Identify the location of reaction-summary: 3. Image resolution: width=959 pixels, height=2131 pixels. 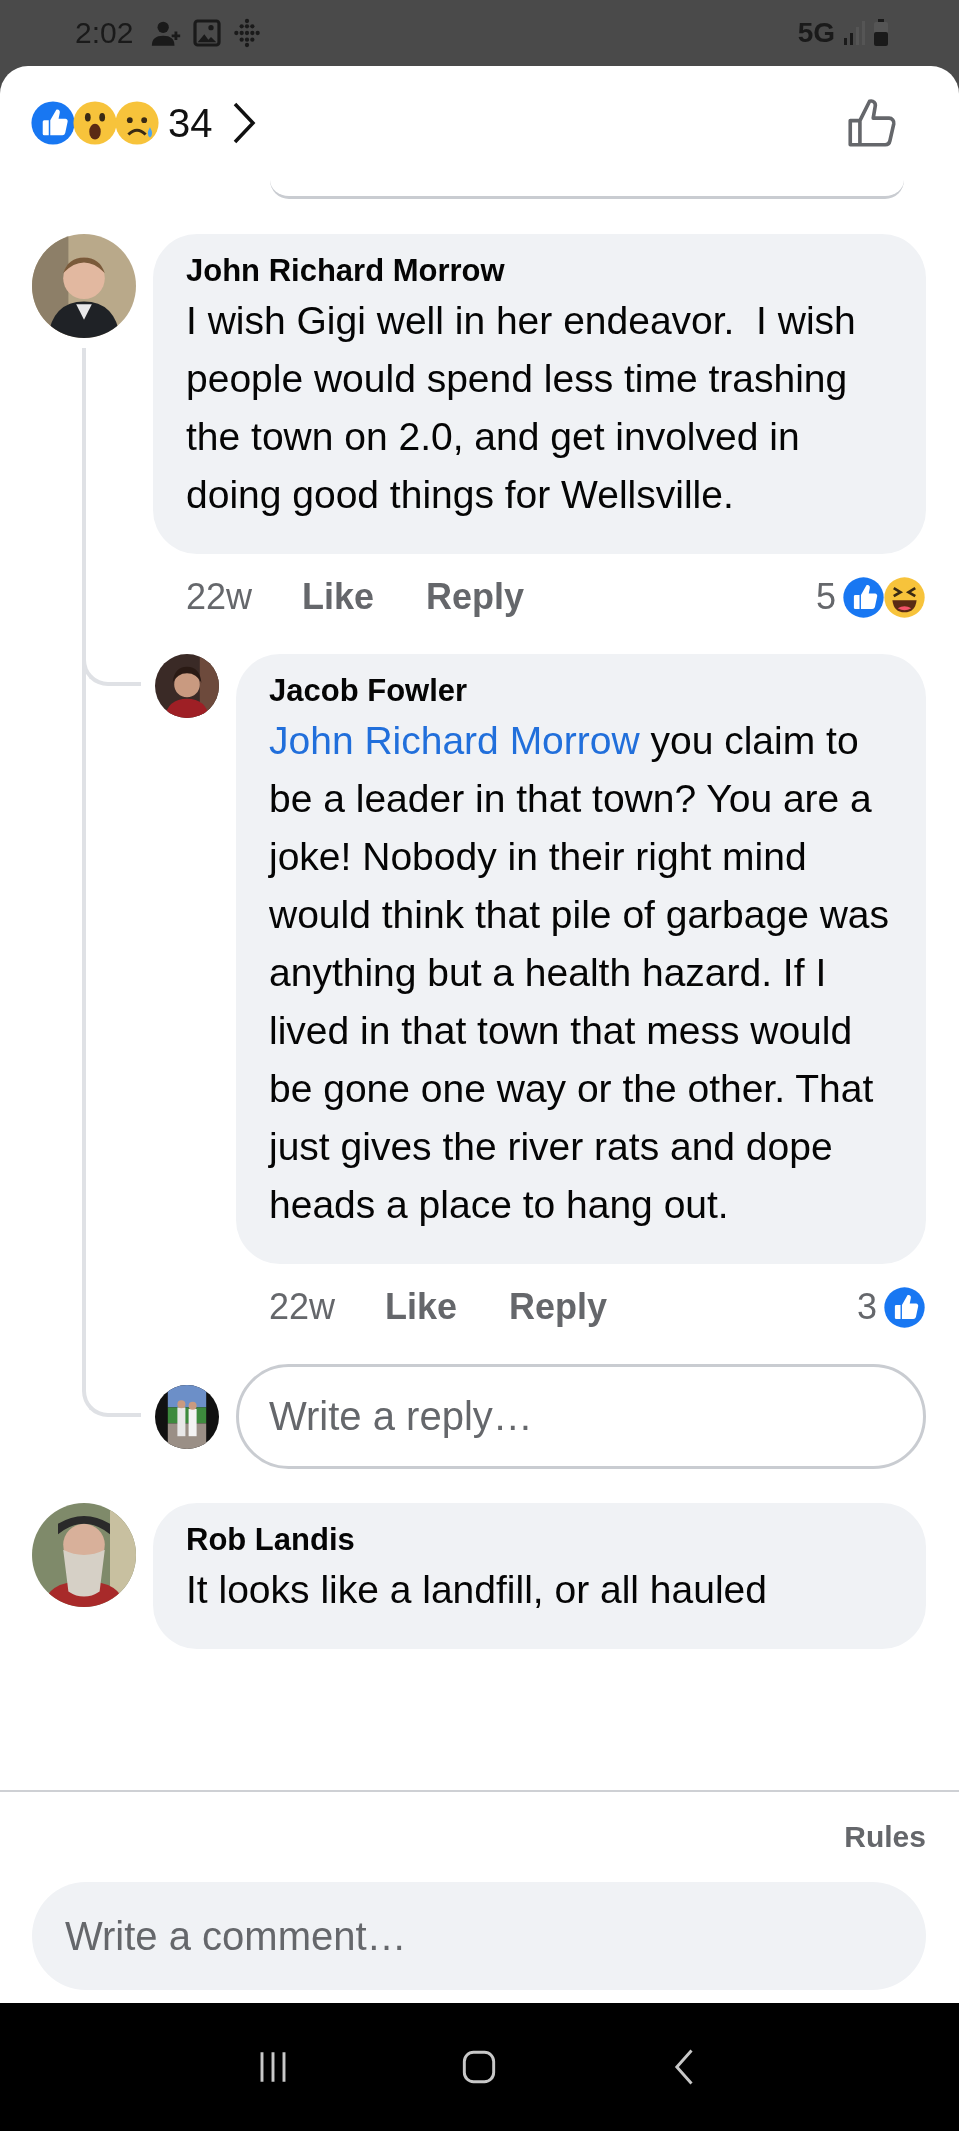
(891, 1307).